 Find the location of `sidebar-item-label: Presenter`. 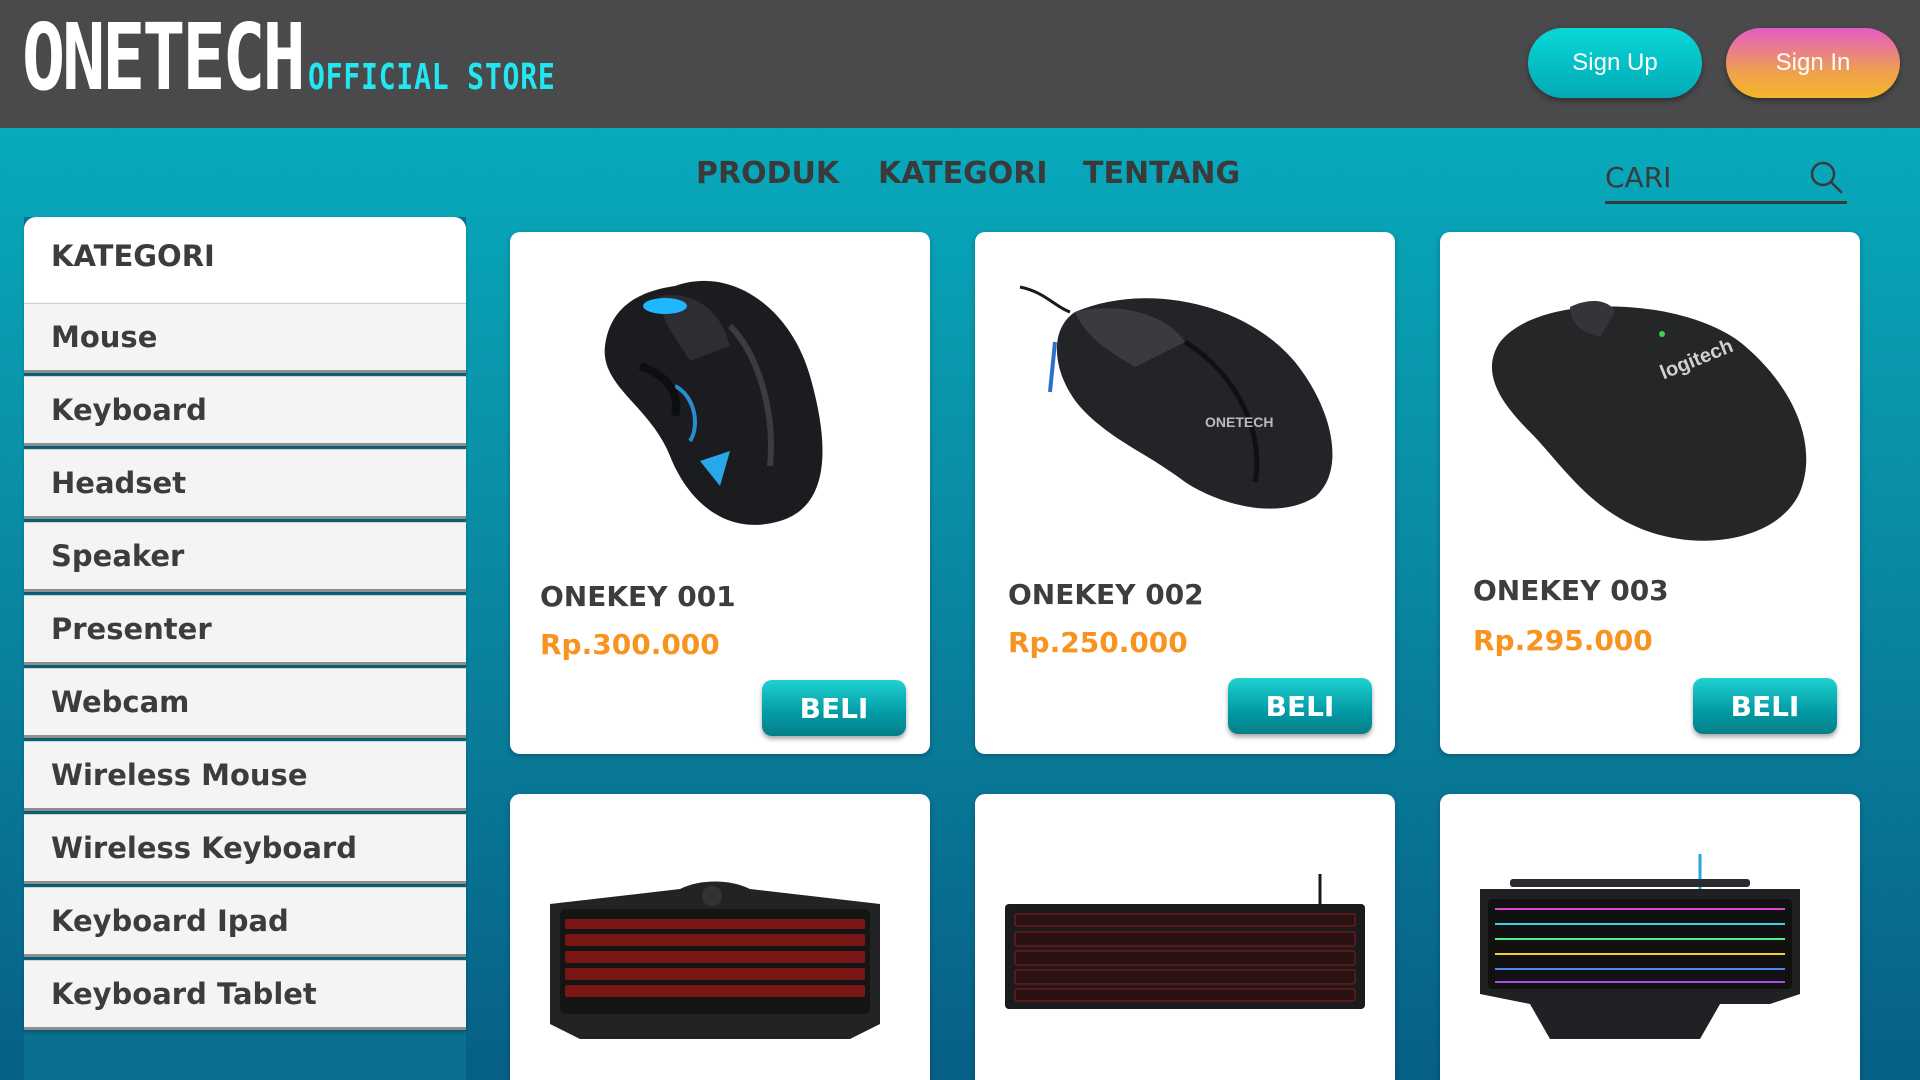

sidebar-item-label: Presenter is located at coordinates (131, 629).